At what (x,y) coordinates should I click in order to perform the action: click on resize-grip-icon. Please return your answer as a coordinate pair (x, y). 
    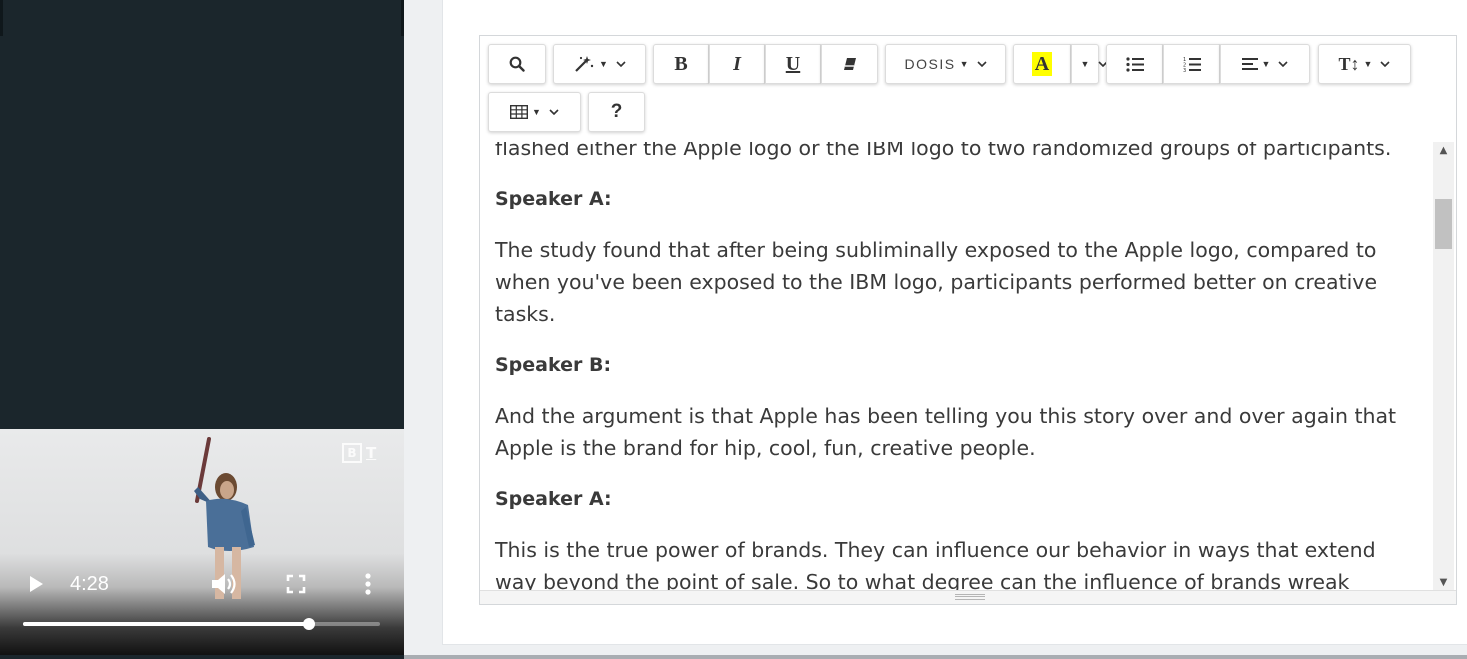
    Looking at the image, I should click on (970, 597).